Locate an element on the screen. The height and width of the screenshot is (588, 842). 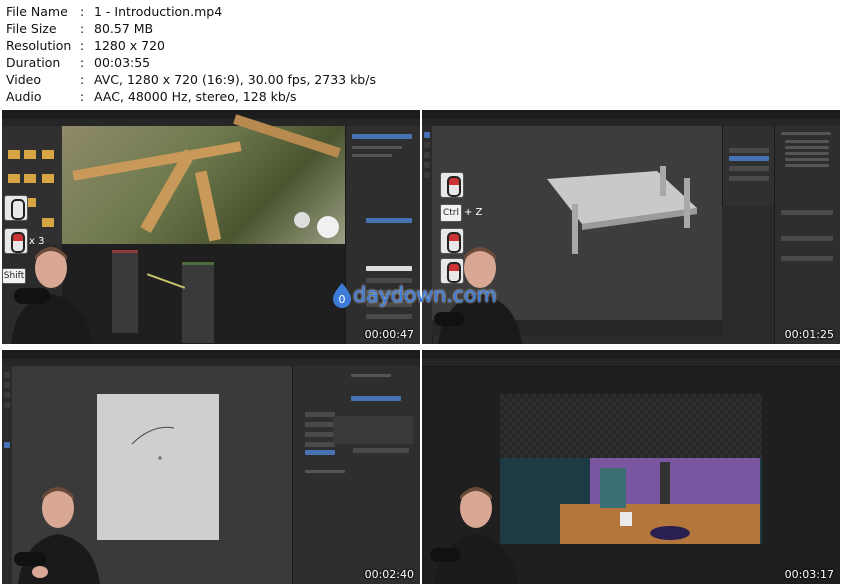
duration-label: Duration is located at coordinates (33, 62).